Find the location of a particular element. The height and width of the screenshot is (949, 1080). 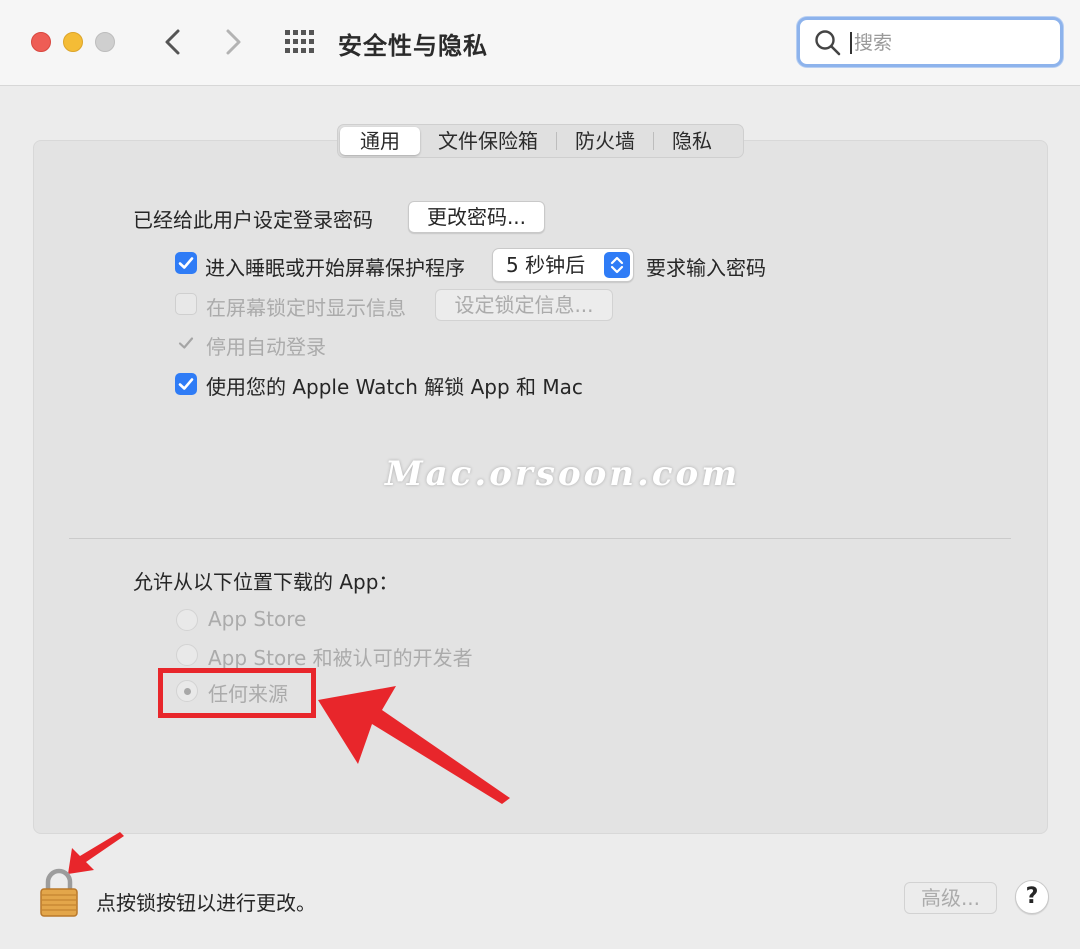

disable-auto-login-checkbox is located at coordinates (186, 343).